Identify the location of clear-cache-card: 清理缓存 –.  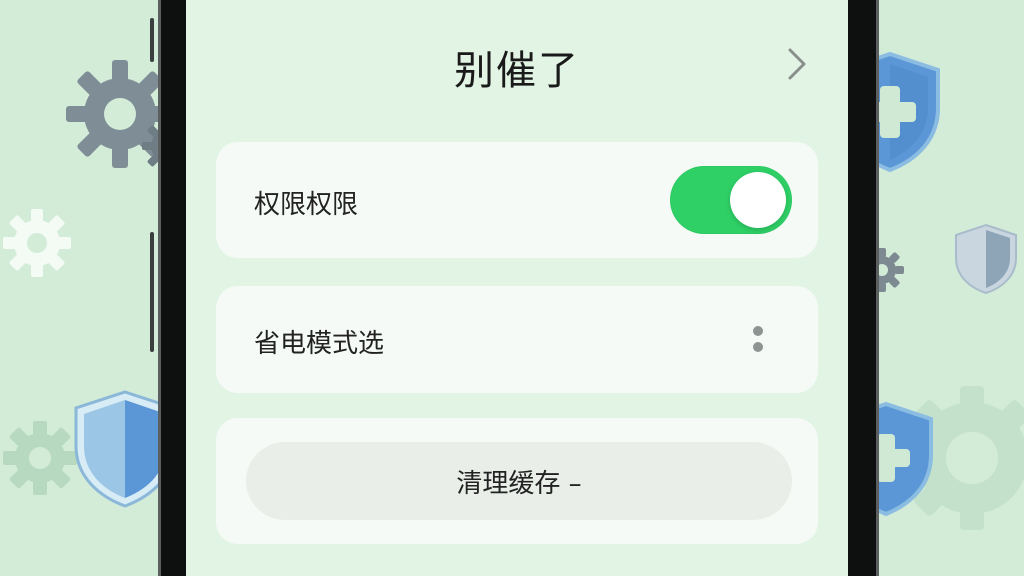
(517, 481).